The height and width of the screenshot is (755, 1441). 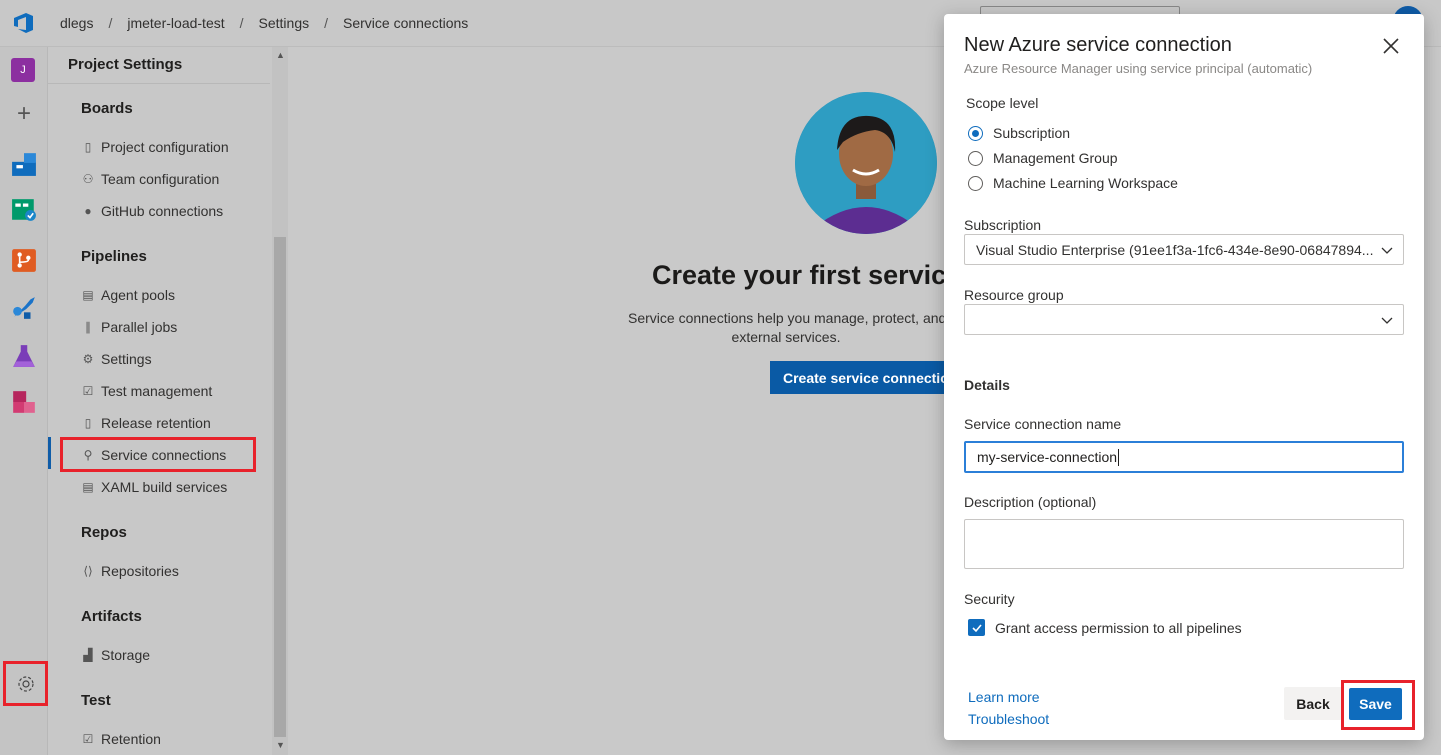 What do you see at coordinates (1047, 457) in the screenshot?
I see `input-value: my-service-connection` at bounding box center [1047, 457].